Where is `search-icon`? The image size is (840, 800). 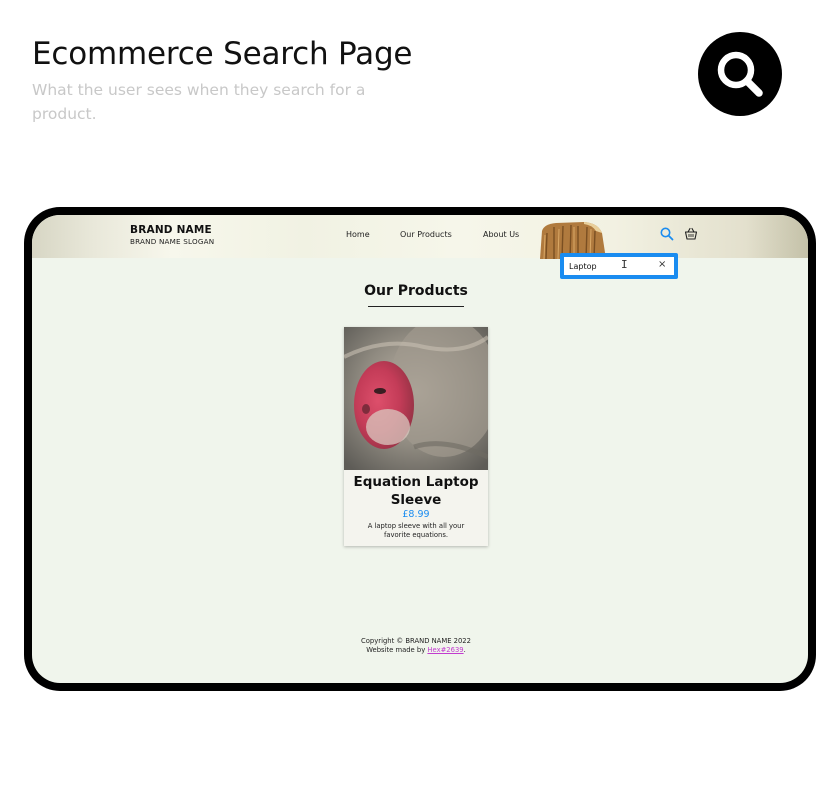 search-icon is located at coordinates (740, 74).